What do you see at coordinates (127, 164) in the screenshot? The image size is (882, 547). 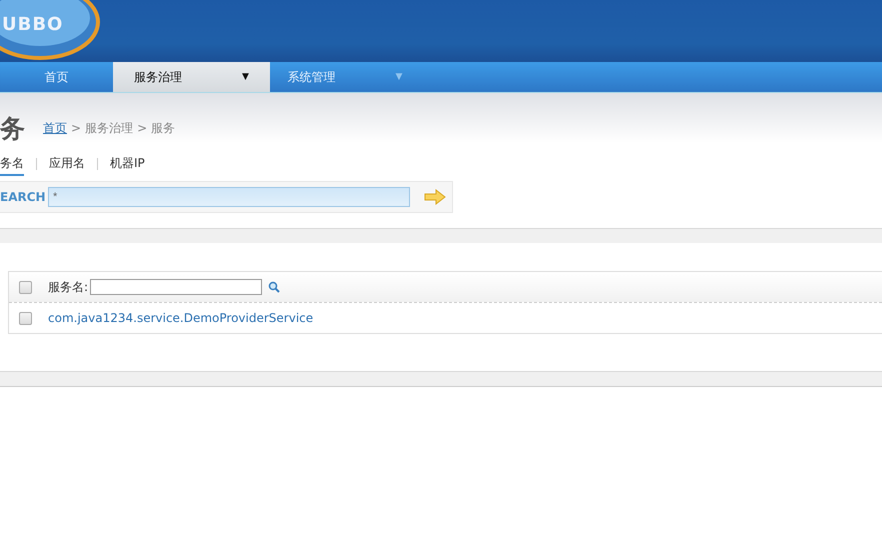 I see `search-tab: 机器IP` at bounding box center [127, 164].